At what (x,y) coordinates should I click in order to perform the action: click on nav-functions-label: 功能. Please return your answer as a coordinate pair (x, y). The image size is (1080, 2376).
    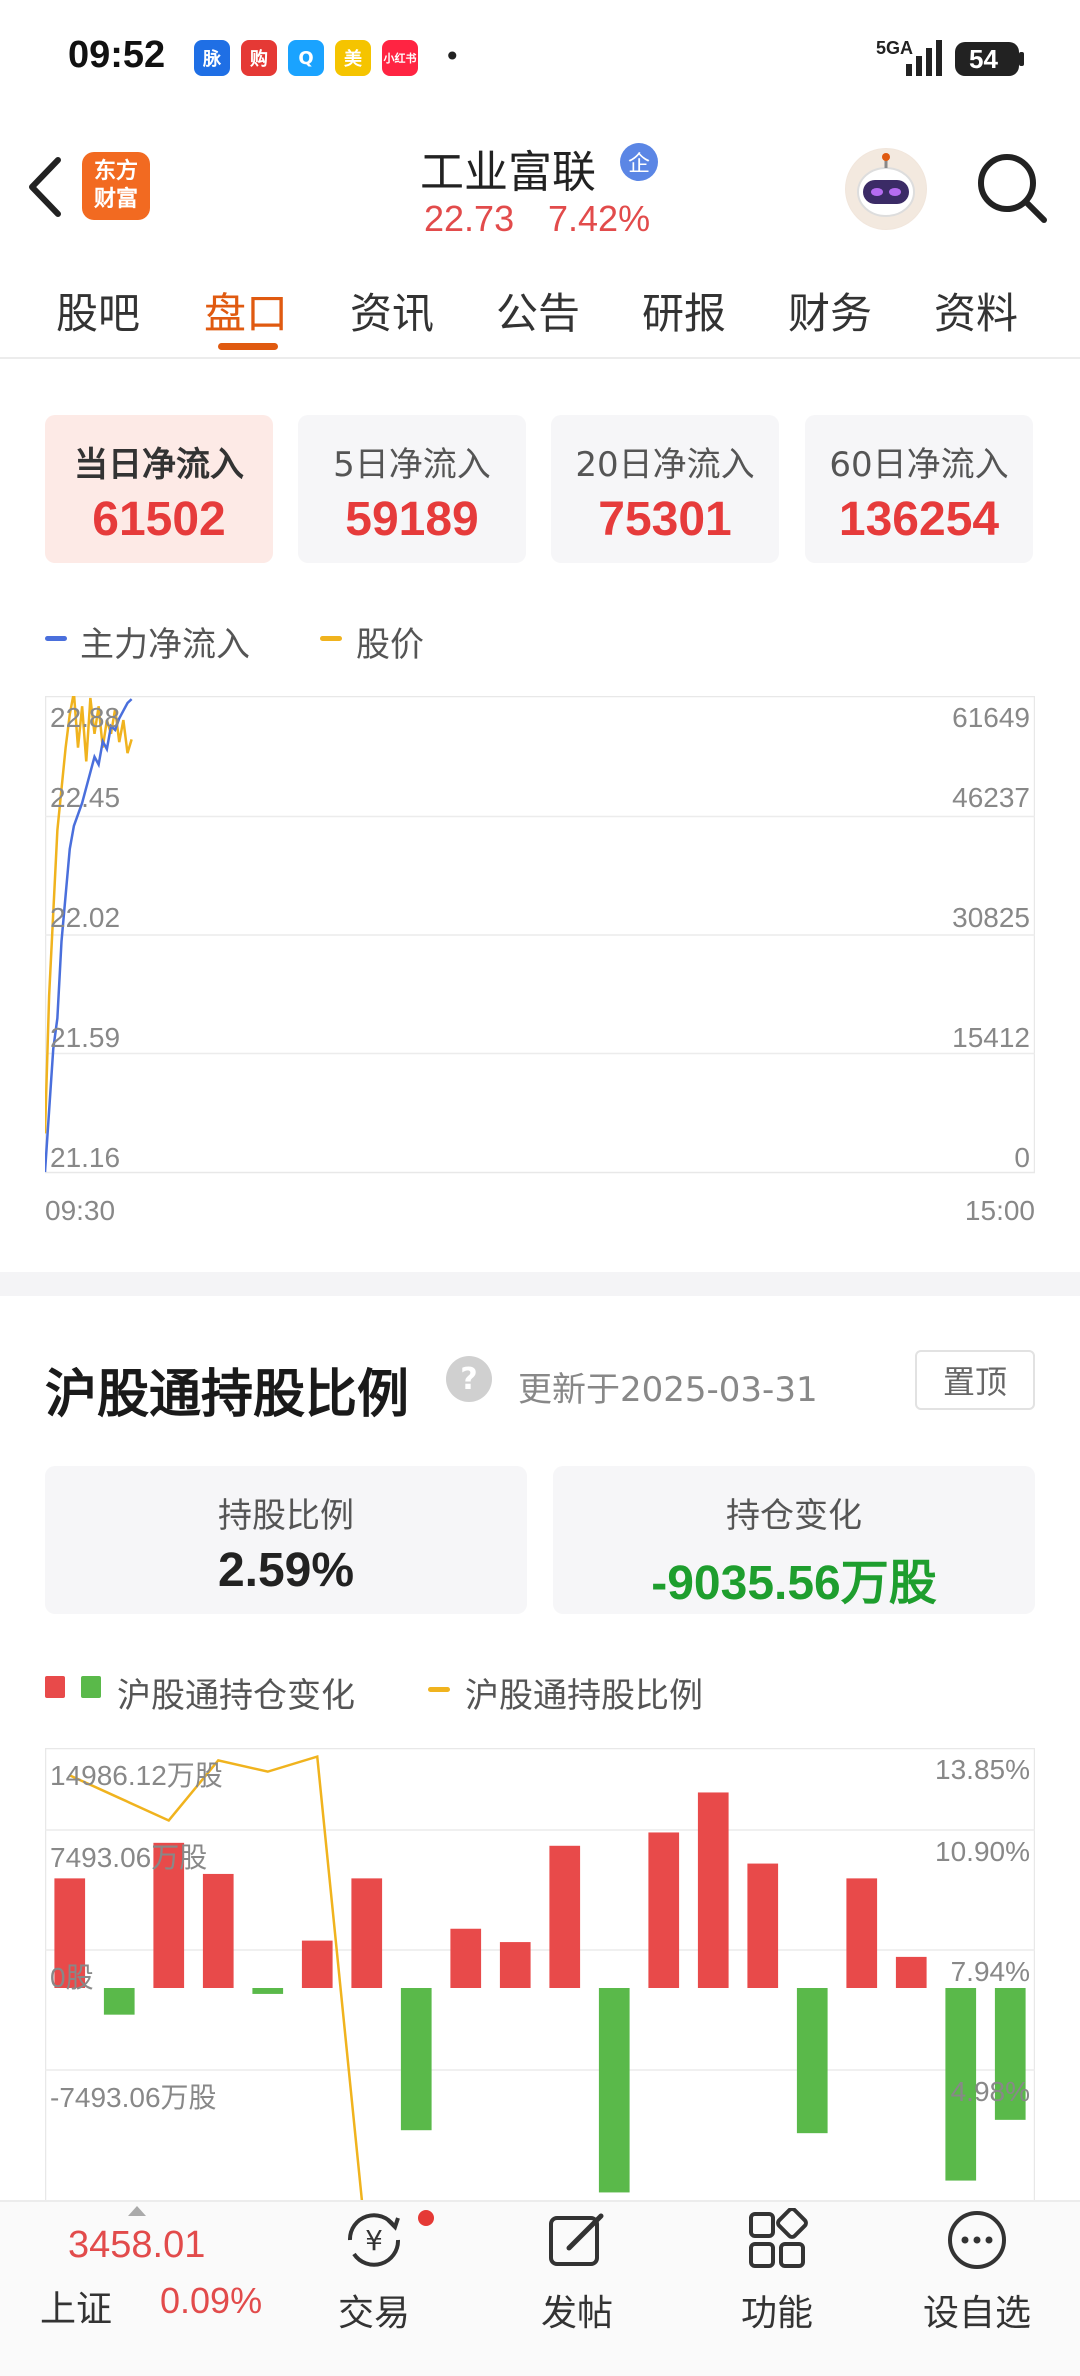
    Looking at the image, I should click on (777, 2310).